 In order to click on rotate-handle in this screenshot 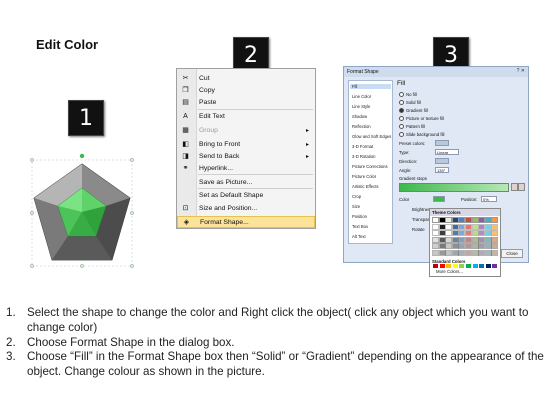, I will do `click(82, 156)`.